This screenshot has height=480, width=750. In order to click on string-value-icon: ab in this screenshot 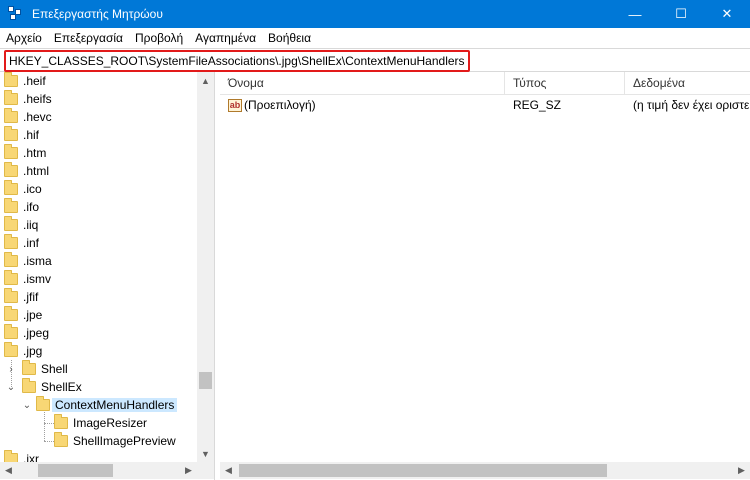, I will do `click(235, 106)`.